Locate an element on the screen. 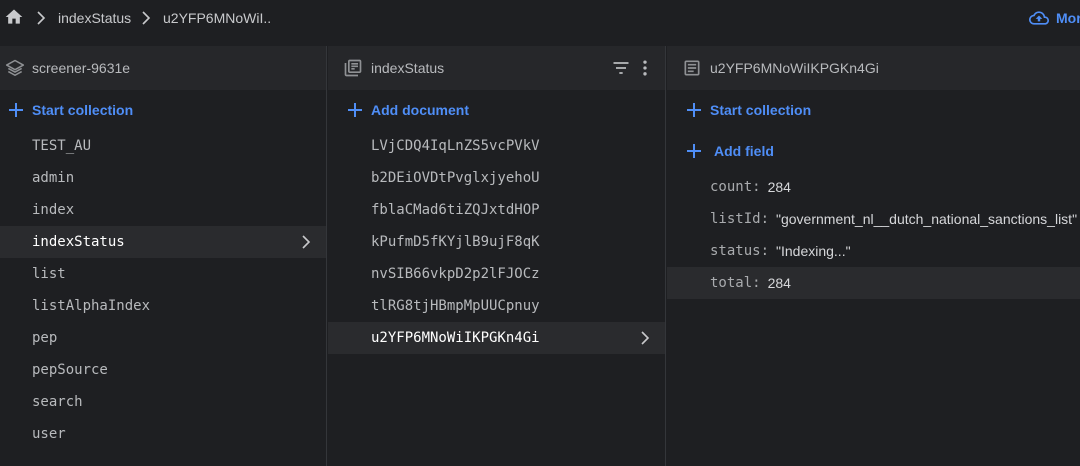 The image size is (1080, 466). cloud-icon is located at coordinates (1039, 18).